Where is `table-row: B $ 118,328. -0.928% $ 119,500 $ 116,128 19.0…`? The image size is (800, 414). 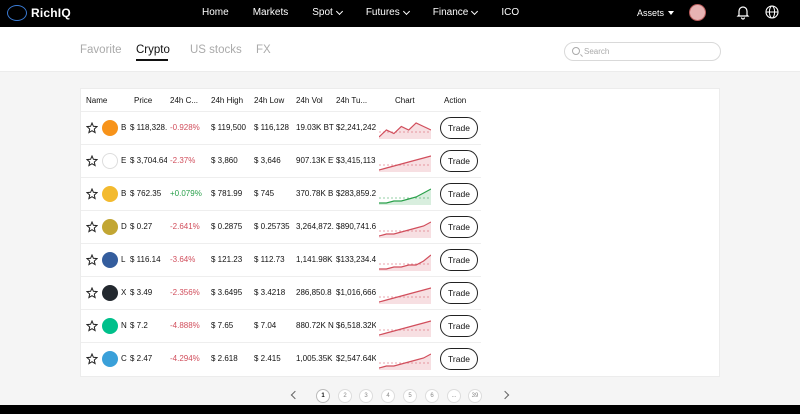 table-row: B $ 118,328. -0.928% $ 119,500 $ 116,128 19.0… is located at coordinates (281, 127).